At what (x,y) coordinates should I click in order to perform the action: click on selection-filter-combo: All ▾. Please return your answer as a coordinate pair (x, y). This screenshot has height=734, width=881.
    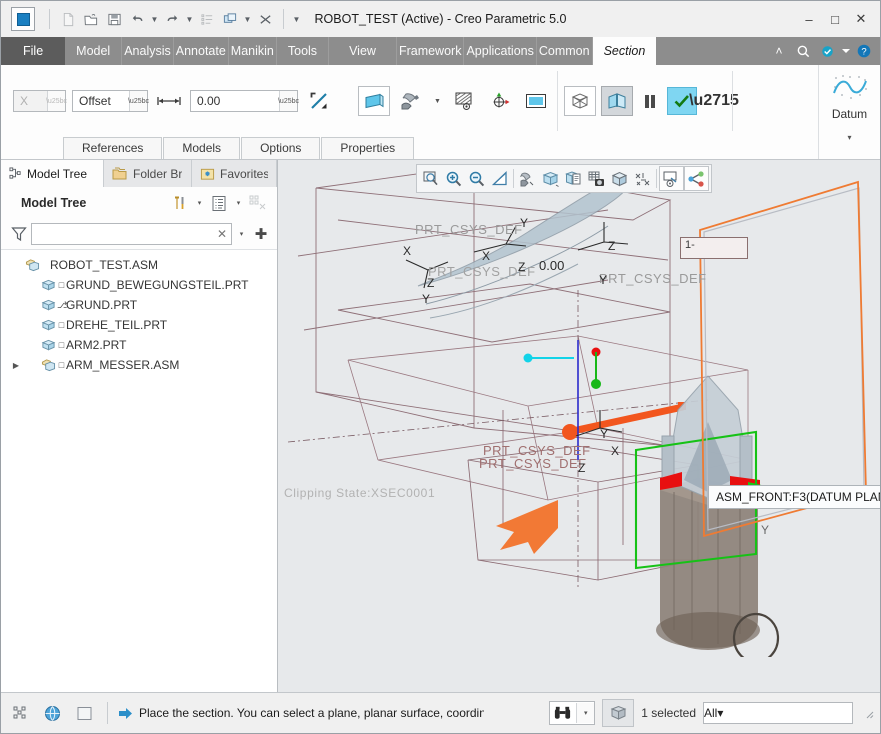
    Looking at the image, I should click on (778, 713).